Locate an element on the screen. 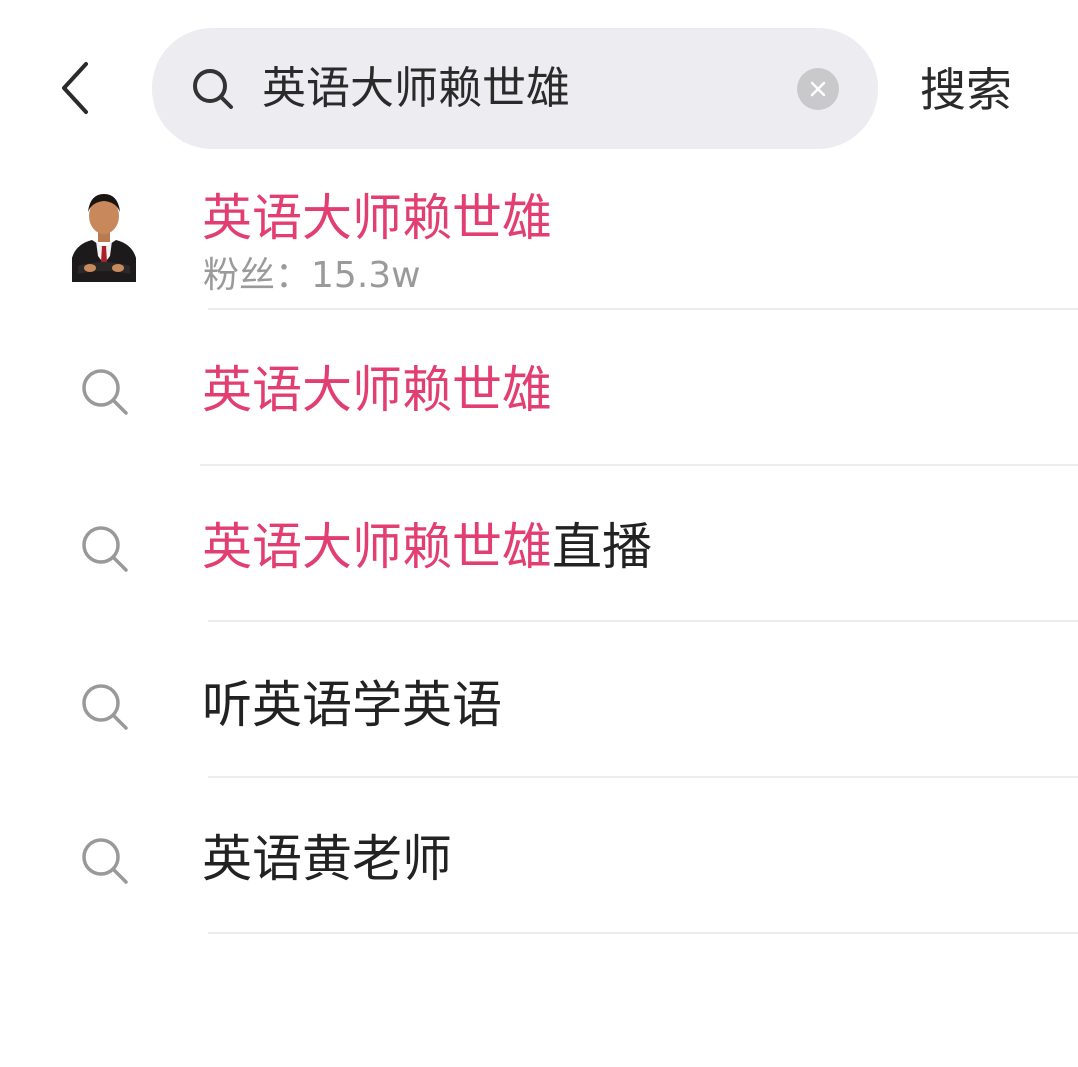 This screenshot has height=1067, width=1078. avatar is located at coordinates (104, 234).